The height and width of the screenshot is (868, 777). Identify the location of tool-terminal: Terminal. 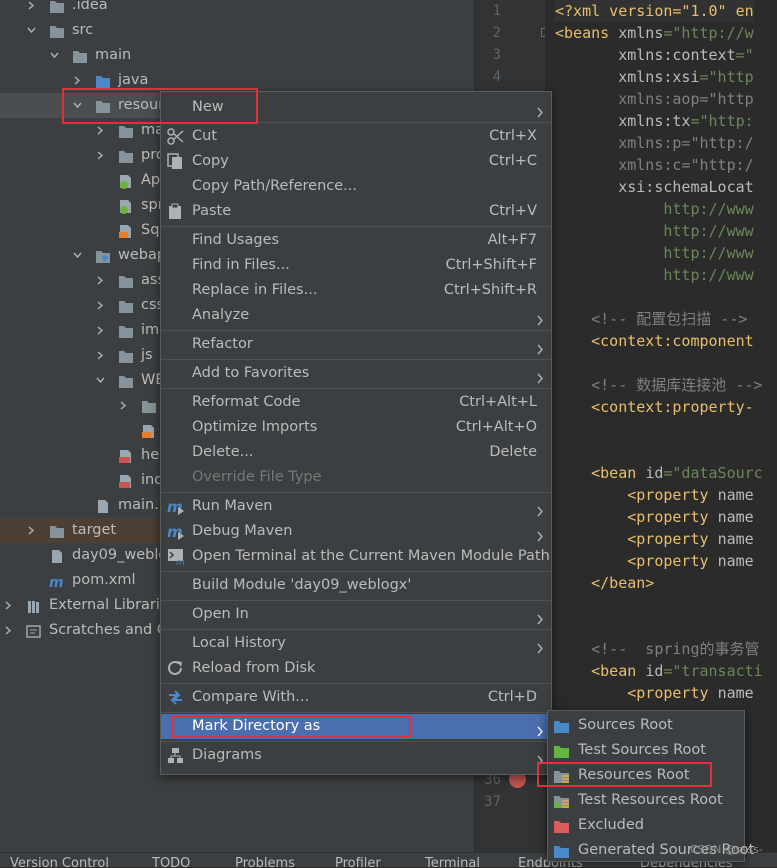
(452, 861).